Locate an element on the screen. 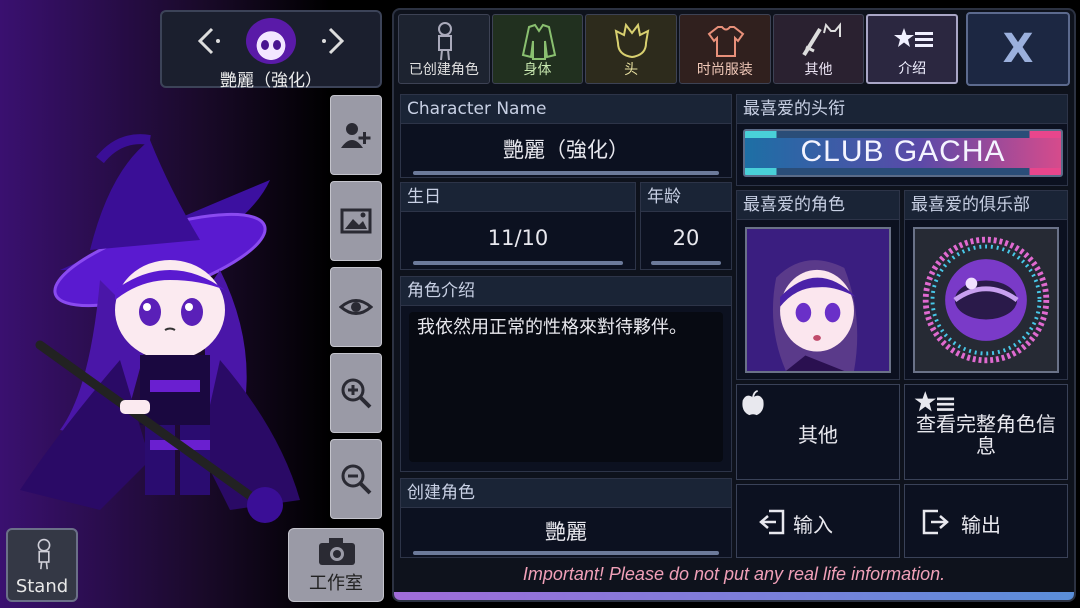 The width and height of the screenshot is (1080, 608). tab-bar: 已创建角色 身体 头 时尚服装 其他 介绍 is located at coordinates (679, 50).